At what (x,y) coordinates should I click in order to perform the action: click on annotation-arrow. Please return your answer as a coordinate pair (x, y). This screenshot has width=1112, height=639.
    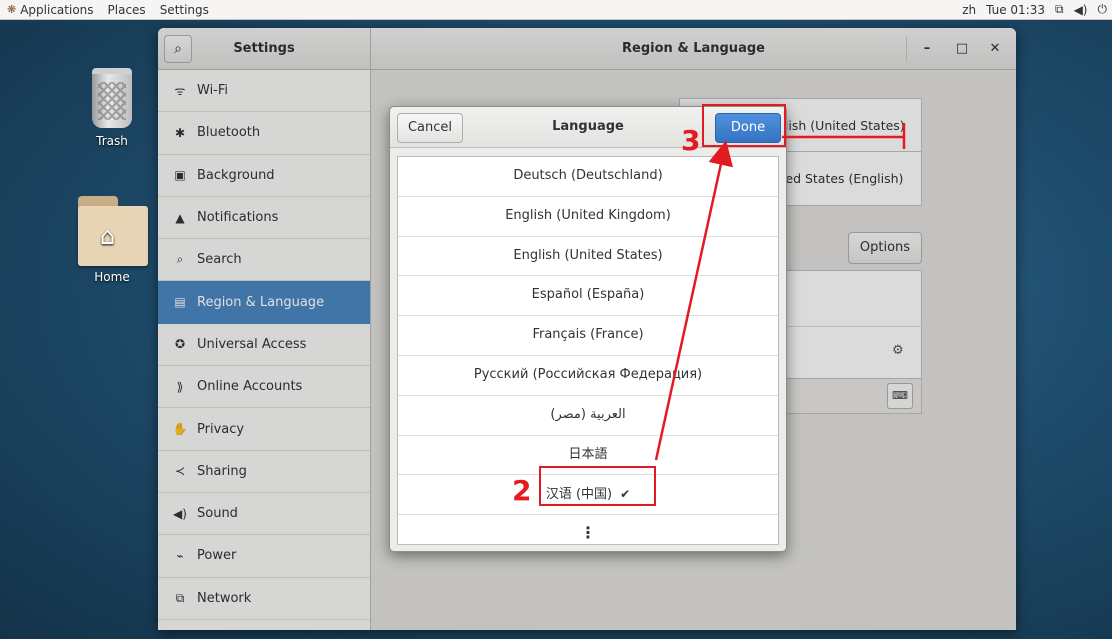
    Looking at the image, I should click on (693, 300).